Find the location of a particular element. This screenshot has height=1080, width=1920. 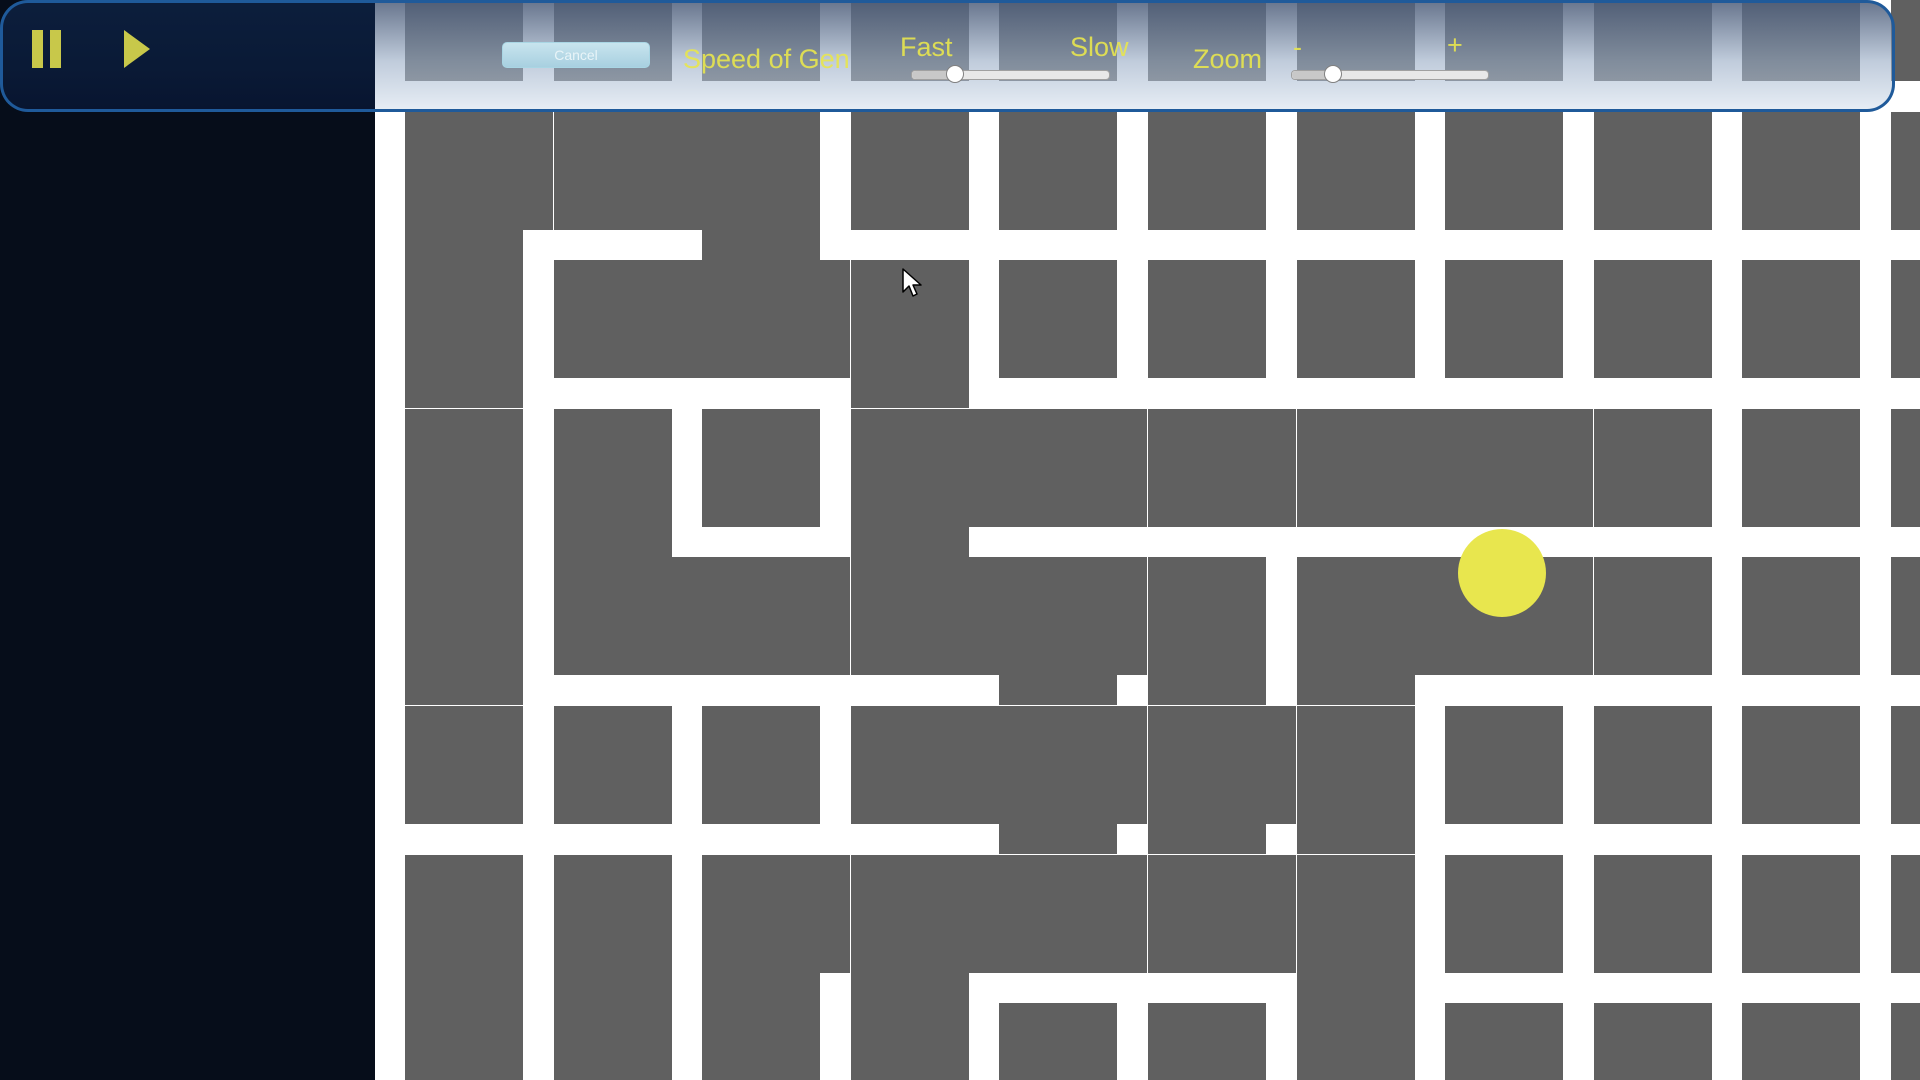

player-ball is located at coordinates (1502, 573).